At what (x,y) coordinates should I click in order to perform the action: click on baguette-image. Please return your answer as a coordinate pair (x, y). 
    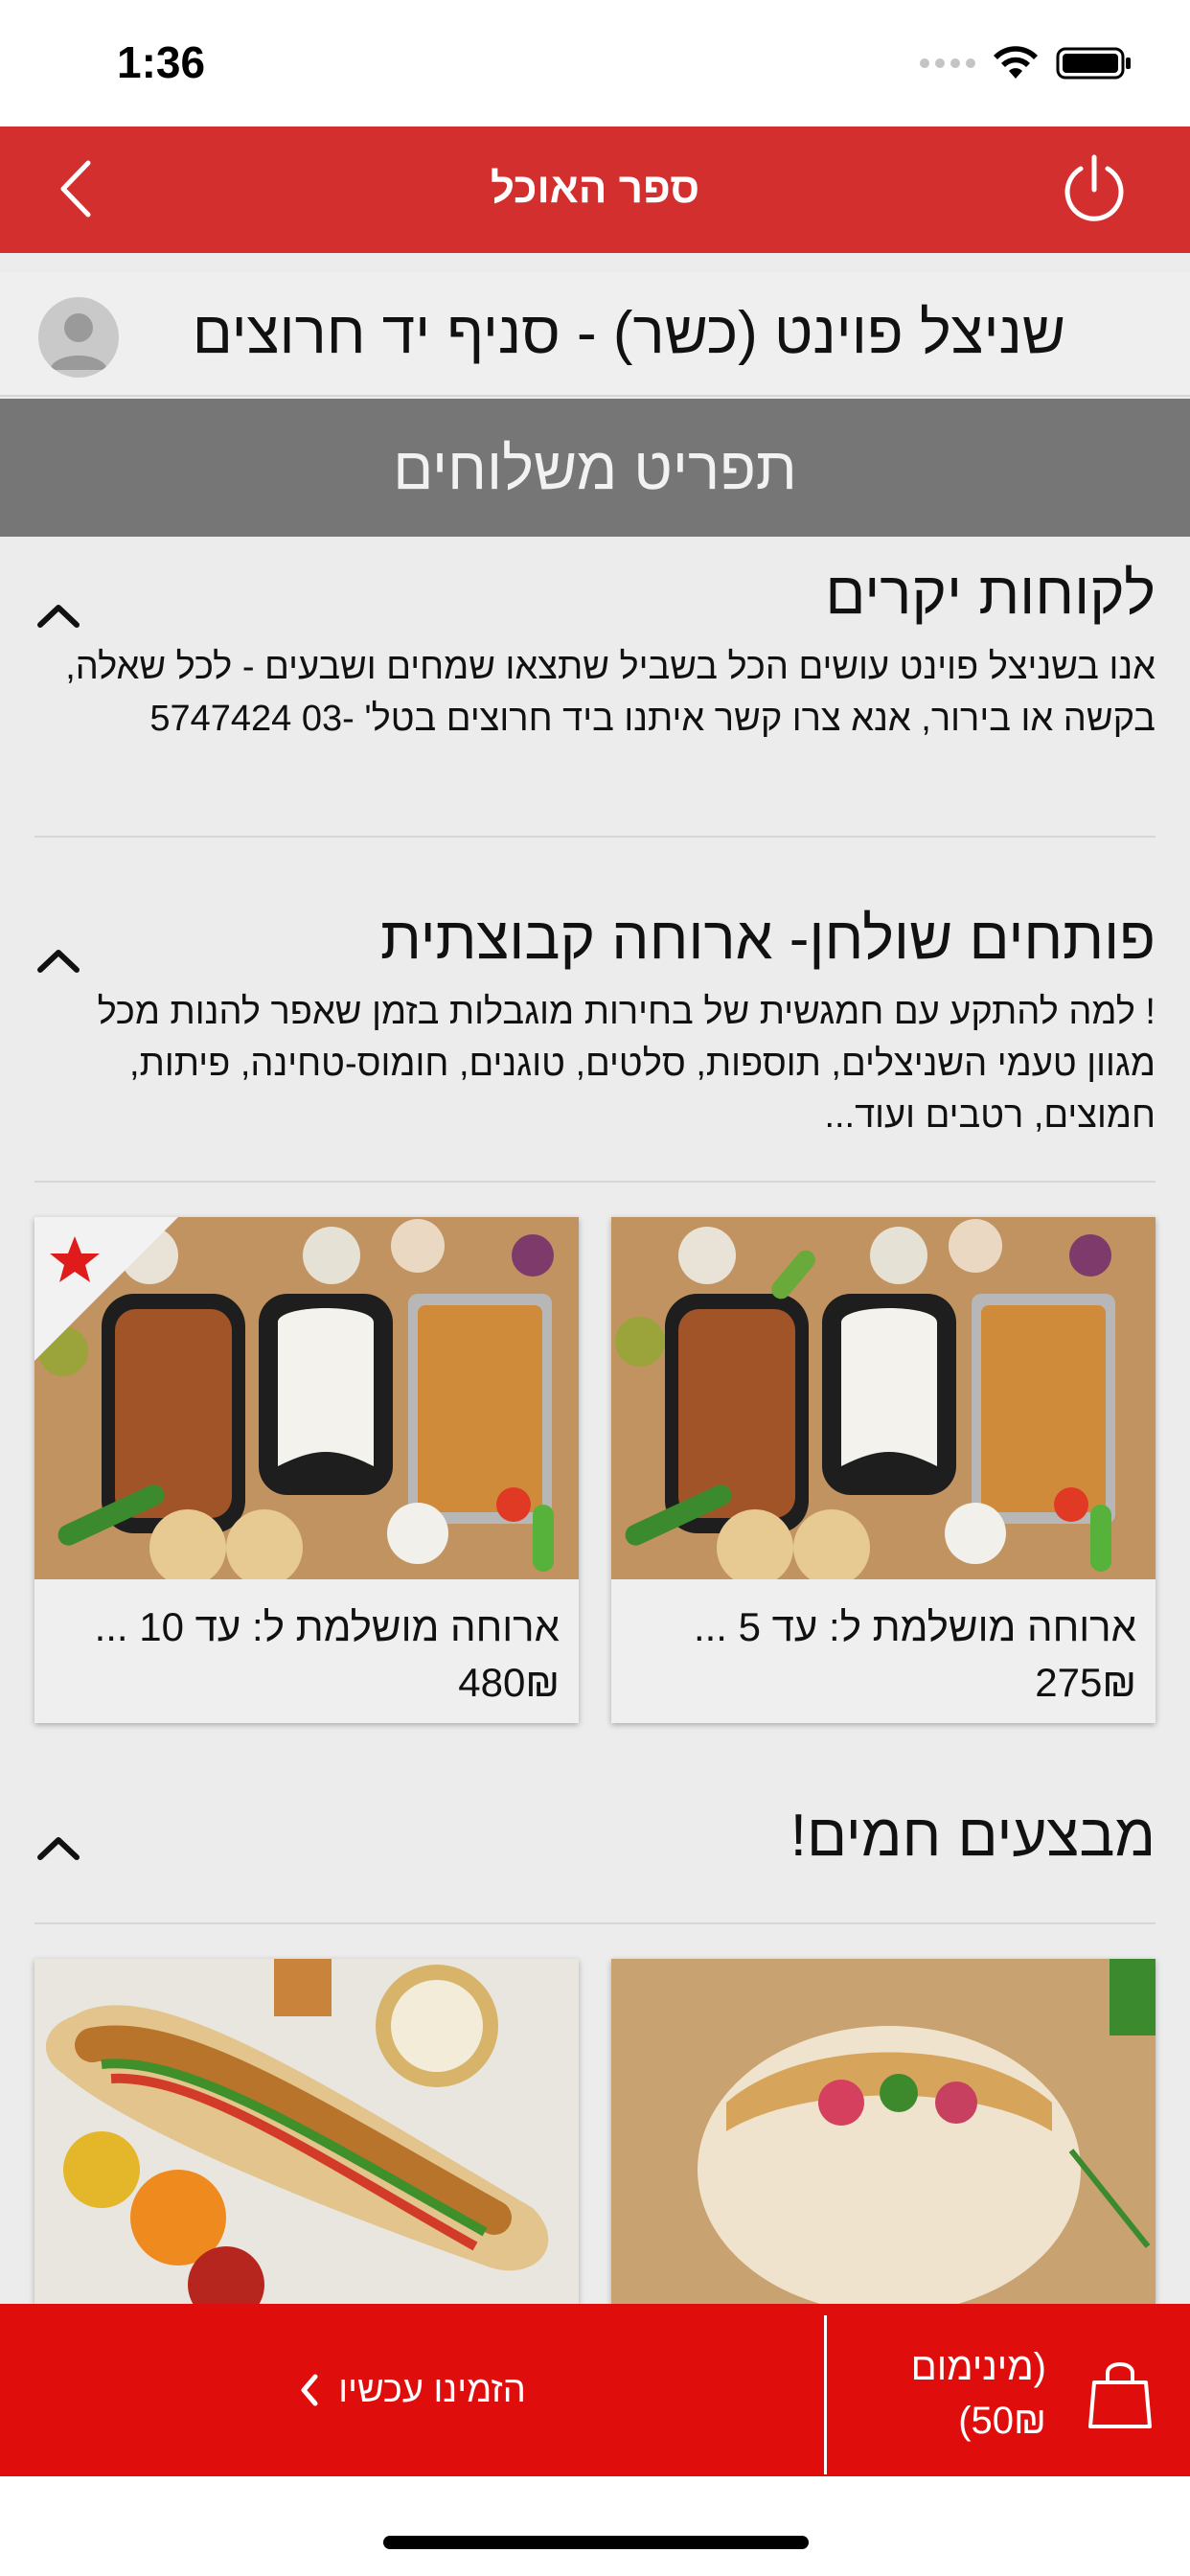
    Looking at the image, I should click on (307, 2131).